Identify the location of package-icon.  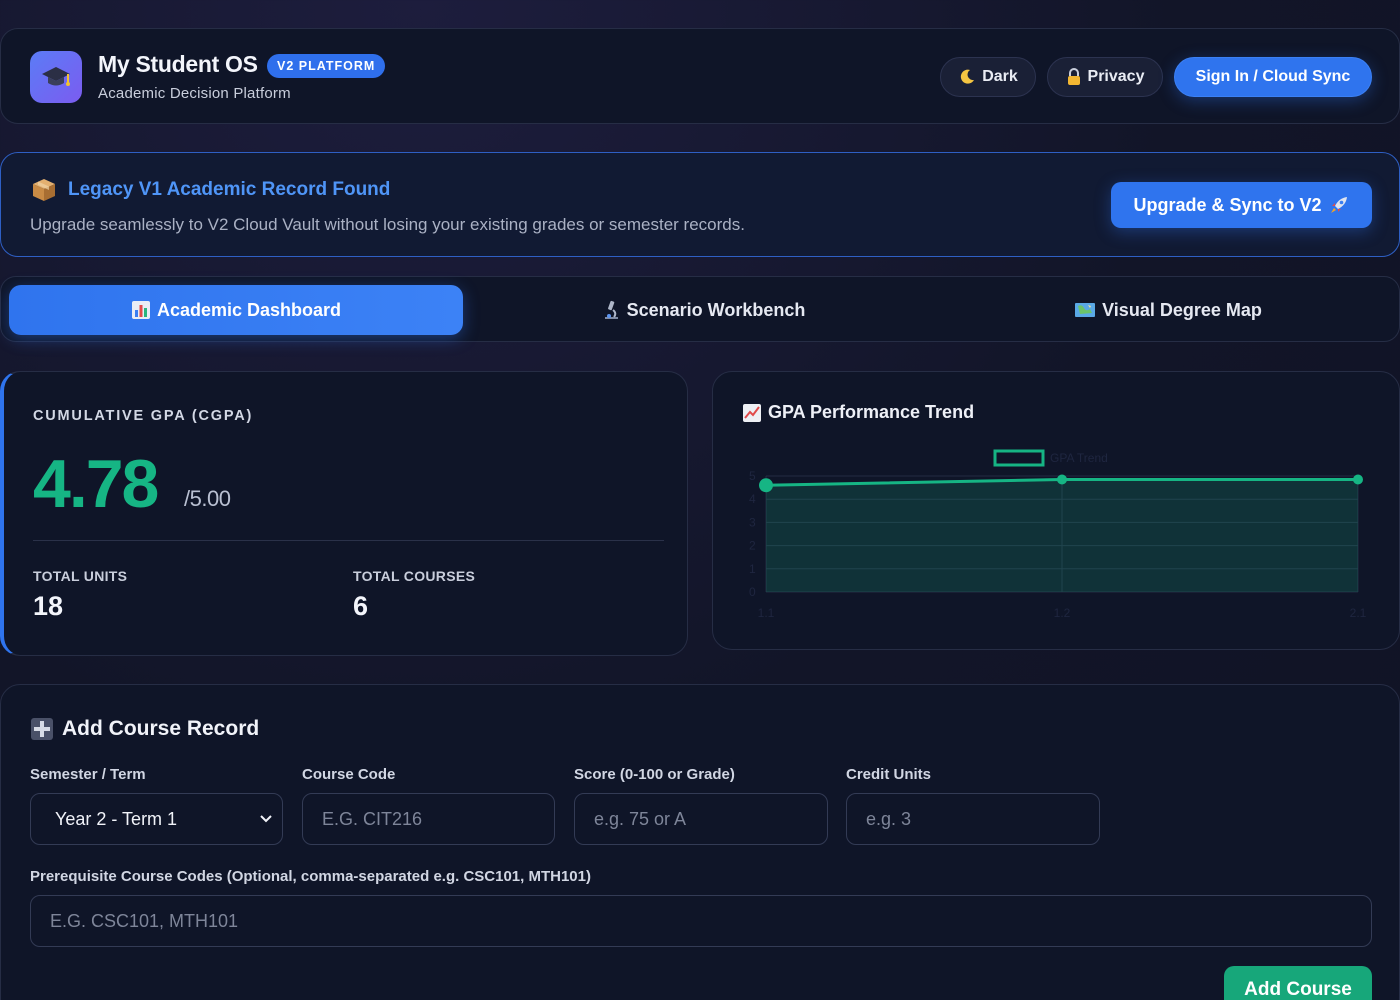
(44, 190).